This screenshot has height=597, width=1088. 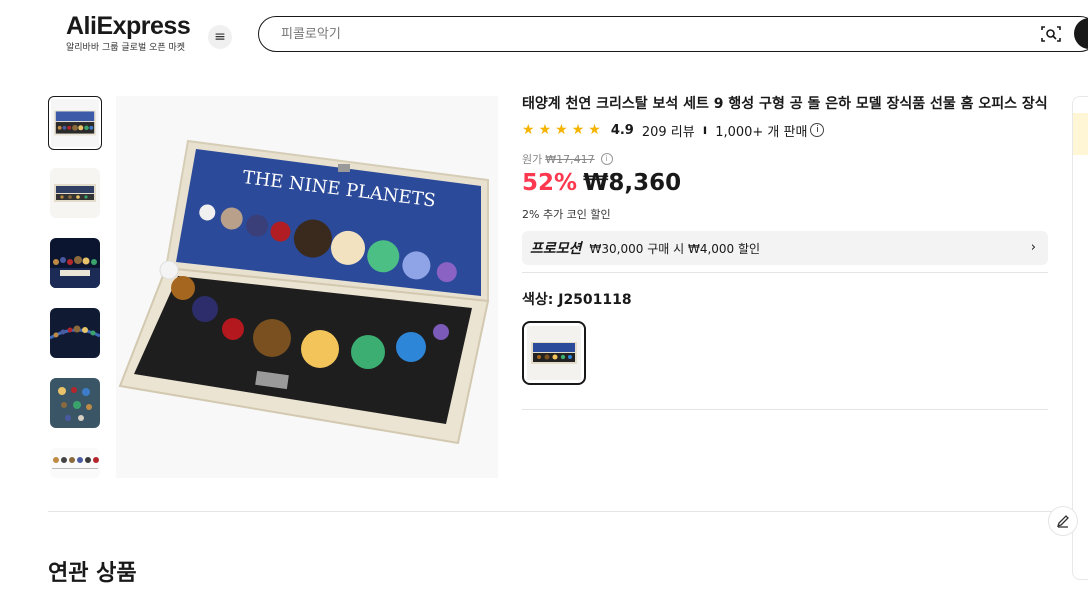 I want to click on search-bar, so click(x=673, y=34).